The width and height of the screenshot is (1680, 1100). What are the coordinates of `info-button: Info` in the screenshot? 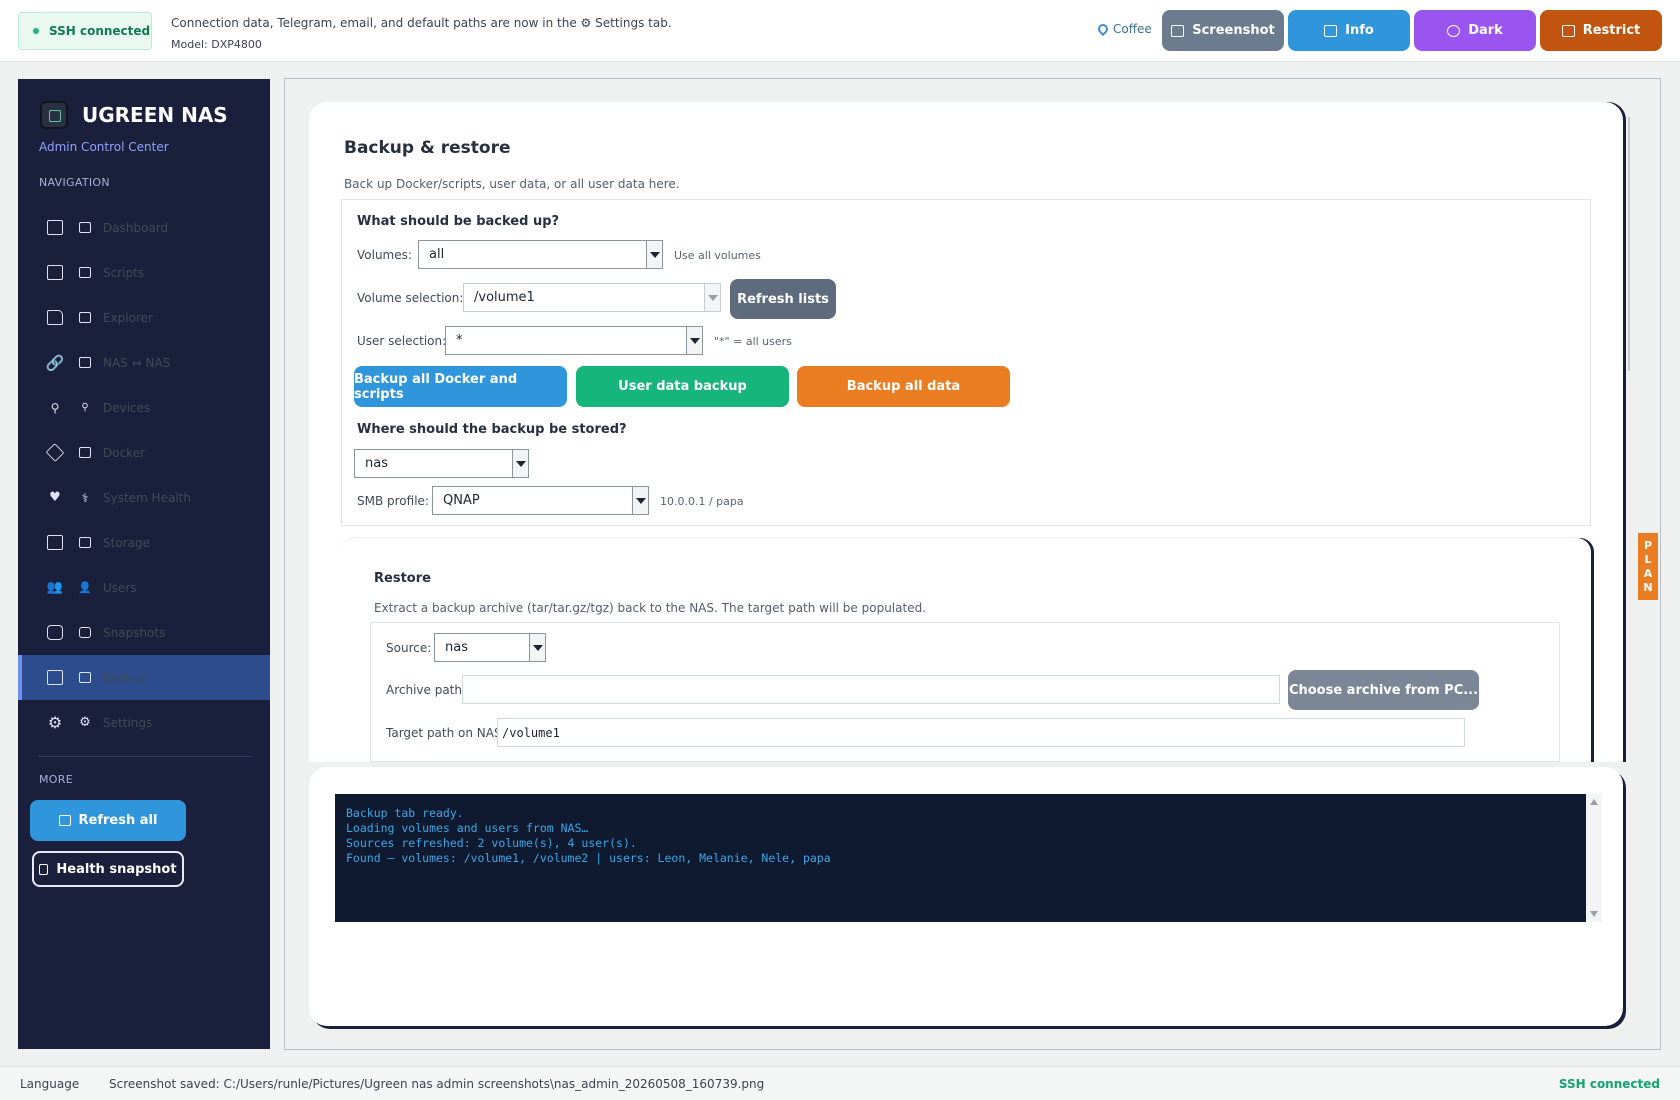 It's located at (1349, 30).